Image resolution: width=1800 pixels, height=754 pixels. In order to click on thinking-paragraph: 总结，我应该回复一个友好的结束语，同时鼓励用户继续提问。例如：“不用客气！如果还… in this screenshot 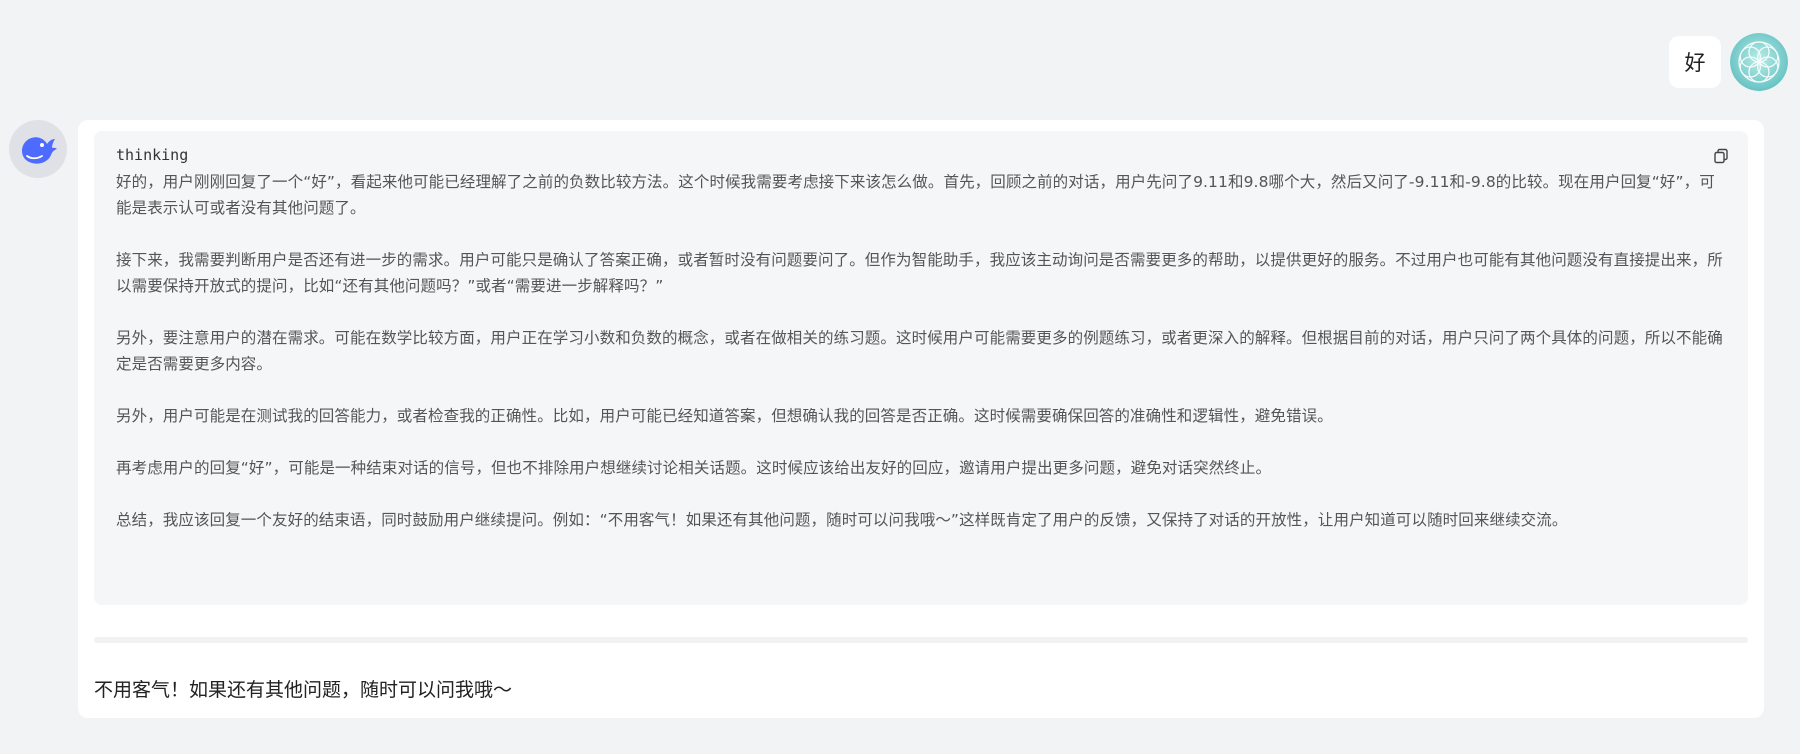, I will do `click(842, 520)`.